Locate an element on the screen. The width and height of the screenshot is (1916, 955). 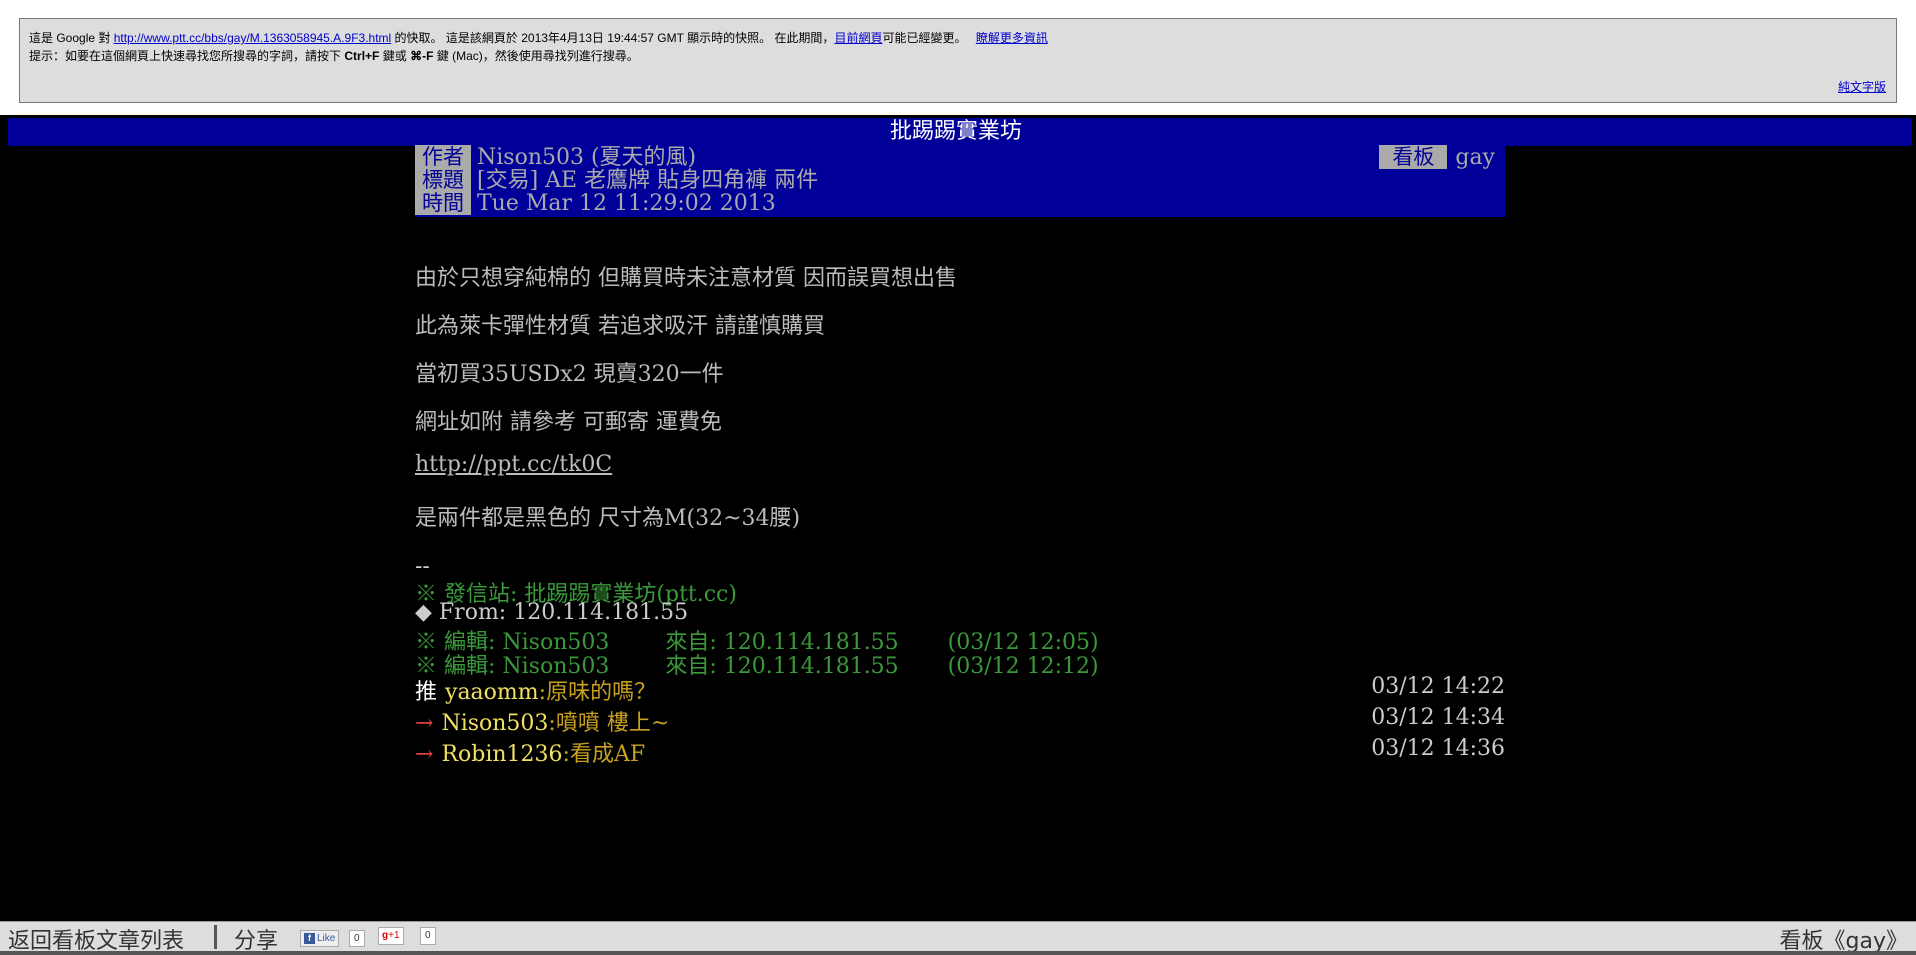
facebook-like-button: f Like is located at coordinates (320, 938).